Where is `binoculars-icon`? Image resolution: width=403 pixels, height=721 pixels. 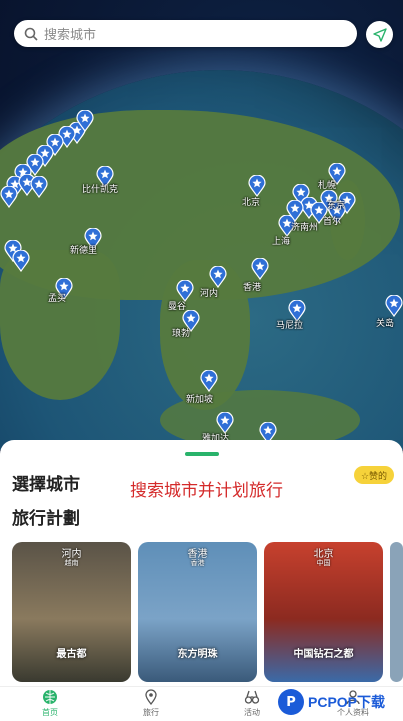
binoculars-icon is located at coordinates (252, 697).